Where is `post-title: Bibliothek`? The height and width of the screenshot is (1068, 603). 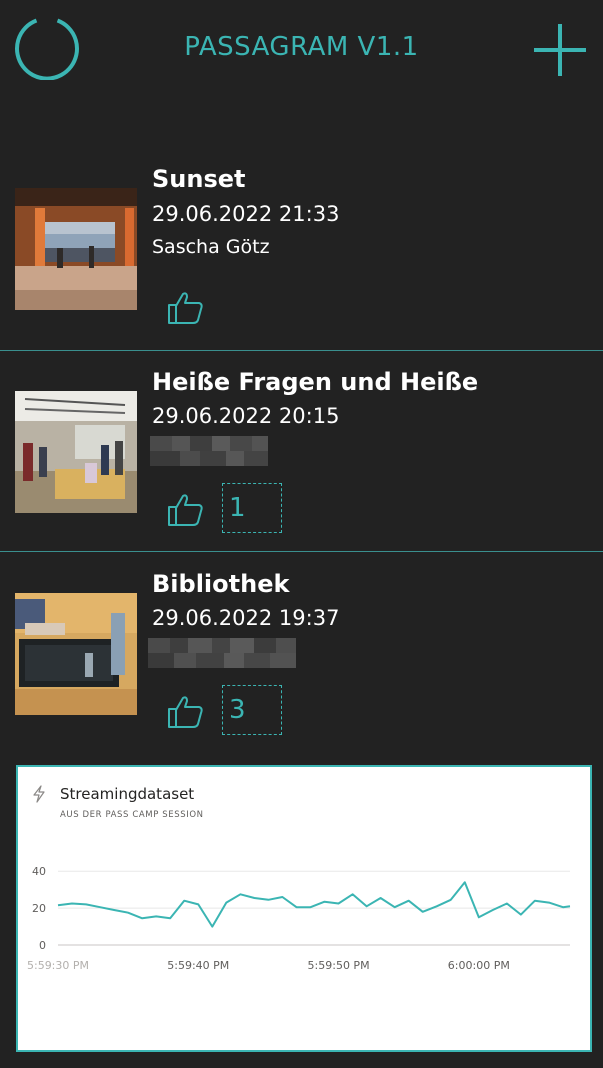
post-title: Bibliothek is located at coordinates (221, 584).